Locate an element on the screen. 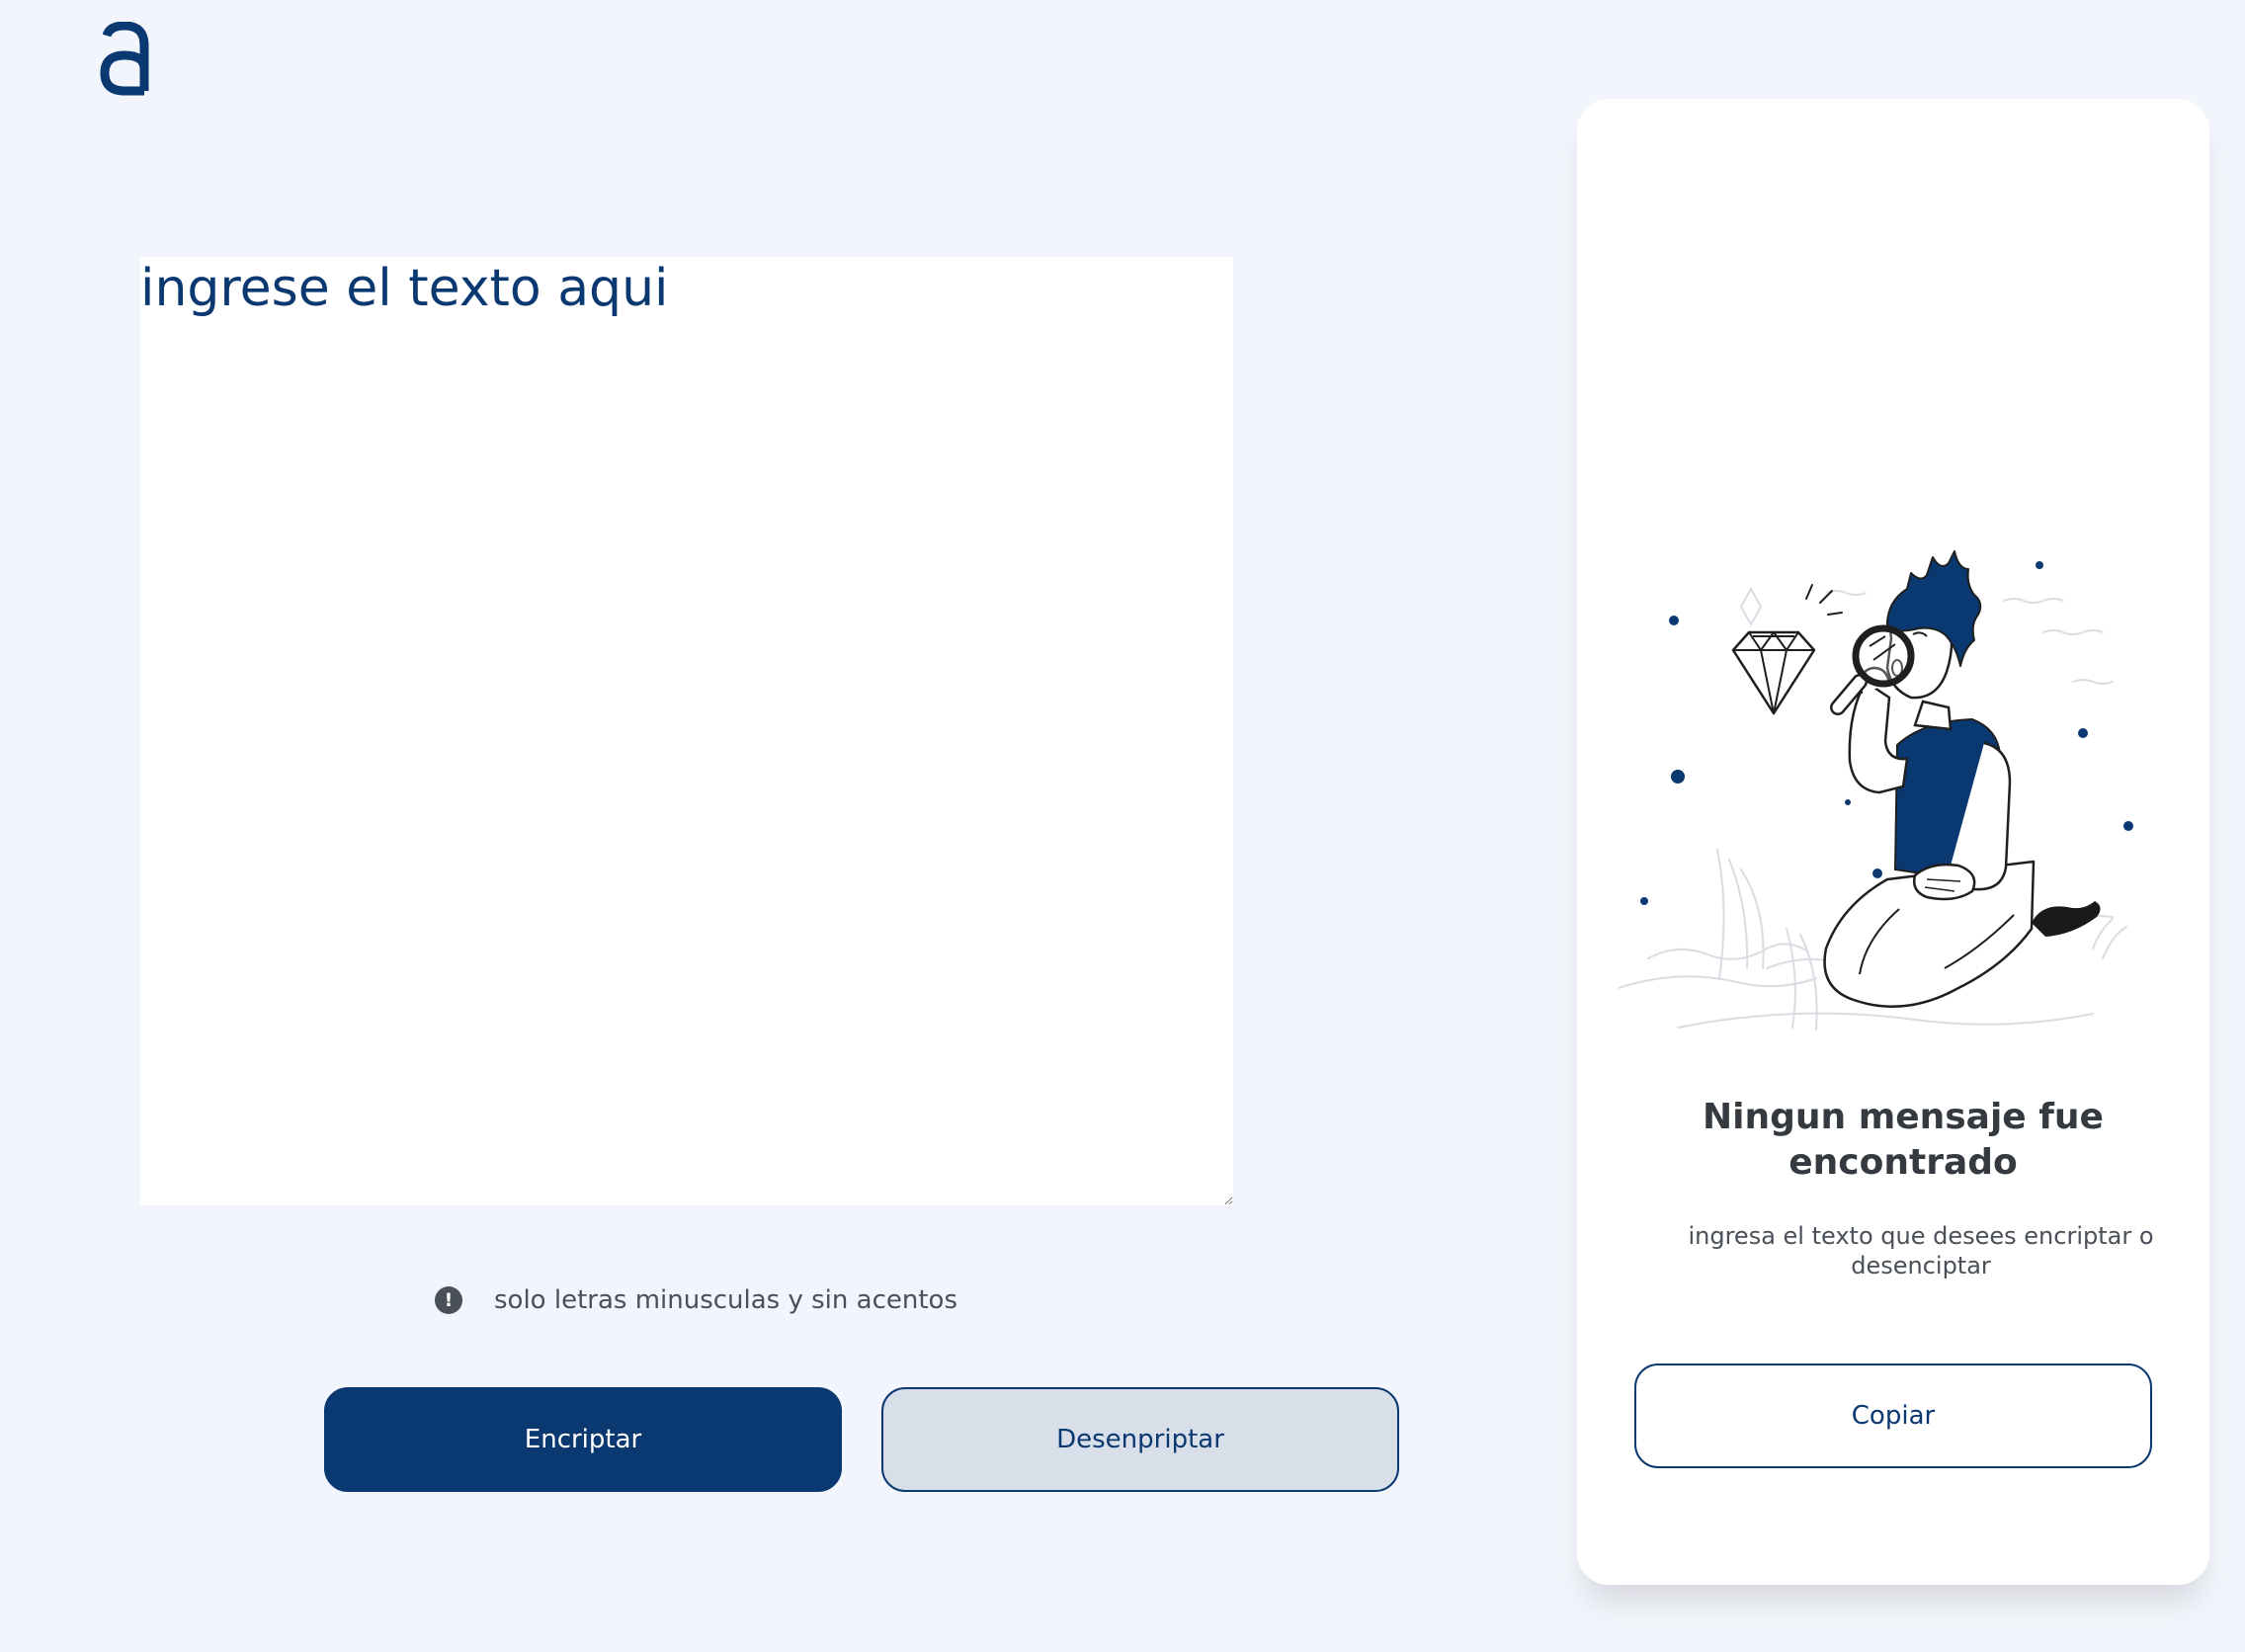 This screenshot has height=1652, width=2245. person-with-magnifying-glass-illustration is located at coordinates (1876, 790).